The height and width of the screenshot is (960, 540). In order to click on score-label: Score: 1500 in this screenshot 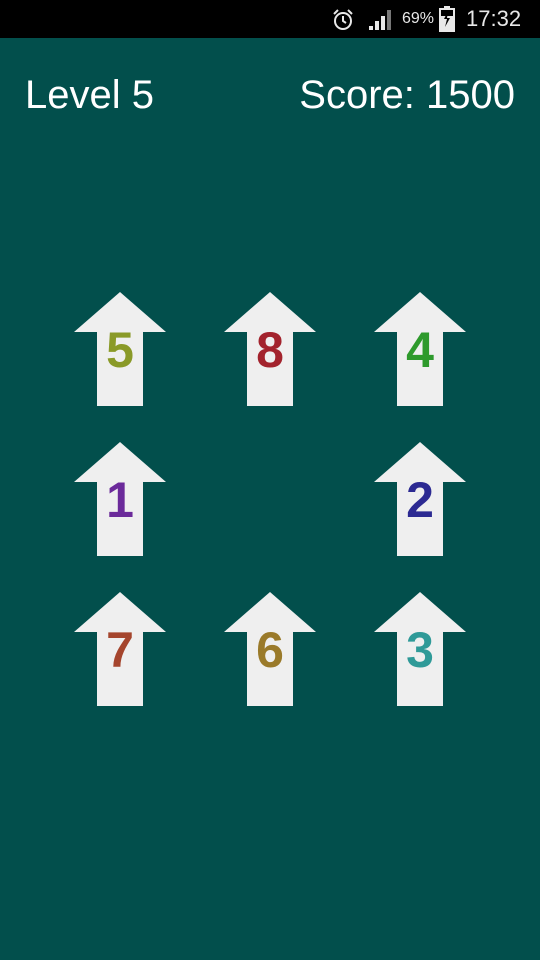, I will do `click(407, 95)`.